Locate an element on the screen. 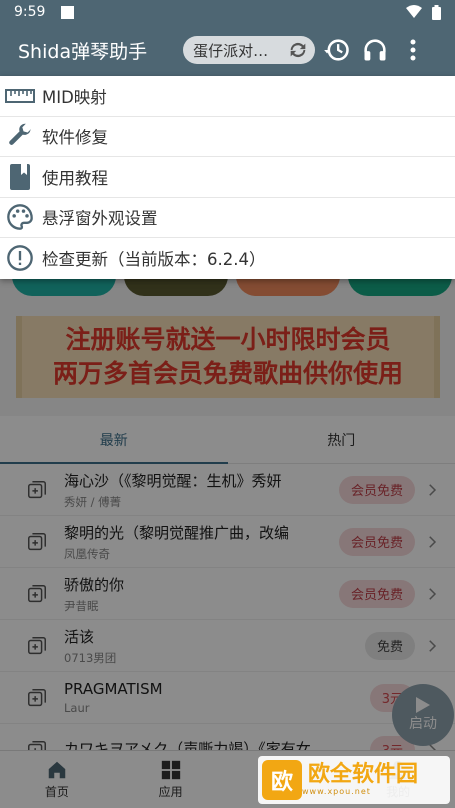 The width and height of the screenshot is (455, 808). history-icon is located at coordinates (337, 50).